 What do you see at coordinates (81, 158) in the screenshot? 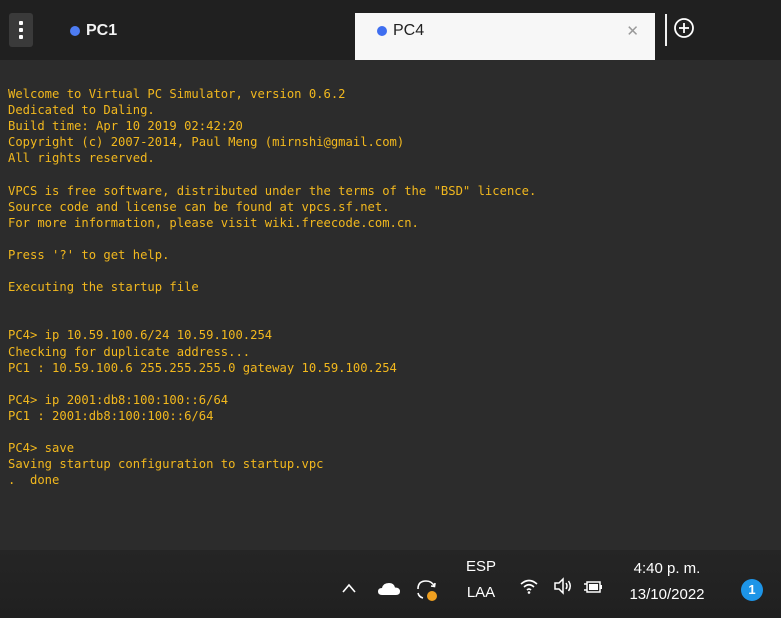
I see `terminal-line: All rights reserved.` at bounding box center [81, 158].